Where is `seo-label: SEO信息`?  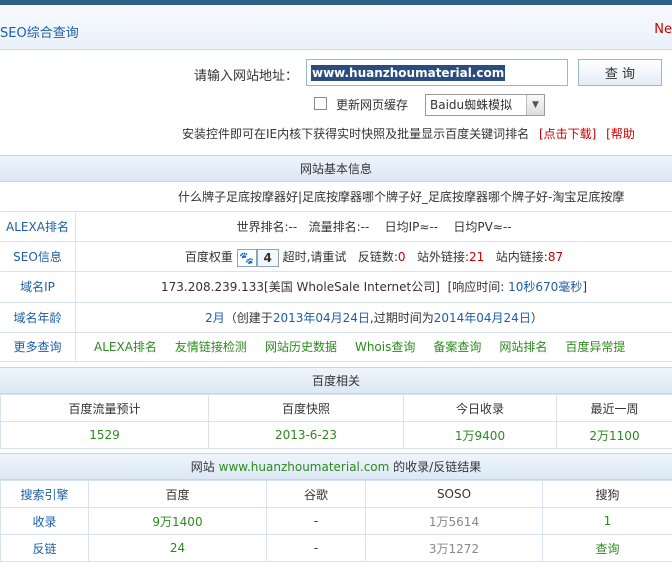 seo-label: SEO信息 is located at coordinates (38, 256).